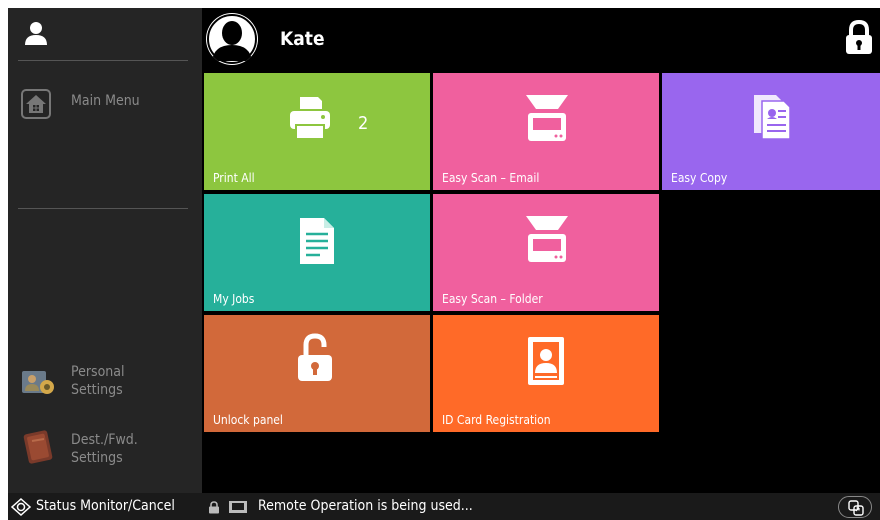 This screenshot has height=520, width=880. What do you see at coordinates (315, 357) in the screenshot?
I see `unlock-icon` at bounding box center [315, 357].